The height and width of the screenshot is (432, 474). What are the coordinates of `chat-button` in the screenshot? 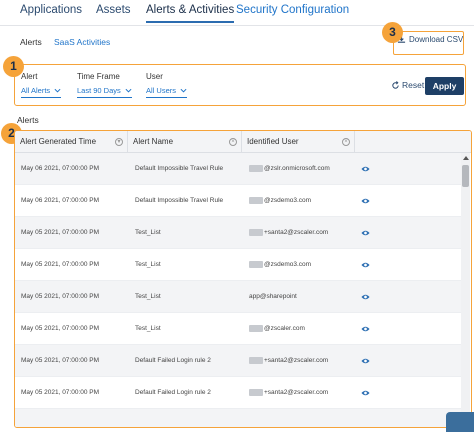 It's located at (460, 422).